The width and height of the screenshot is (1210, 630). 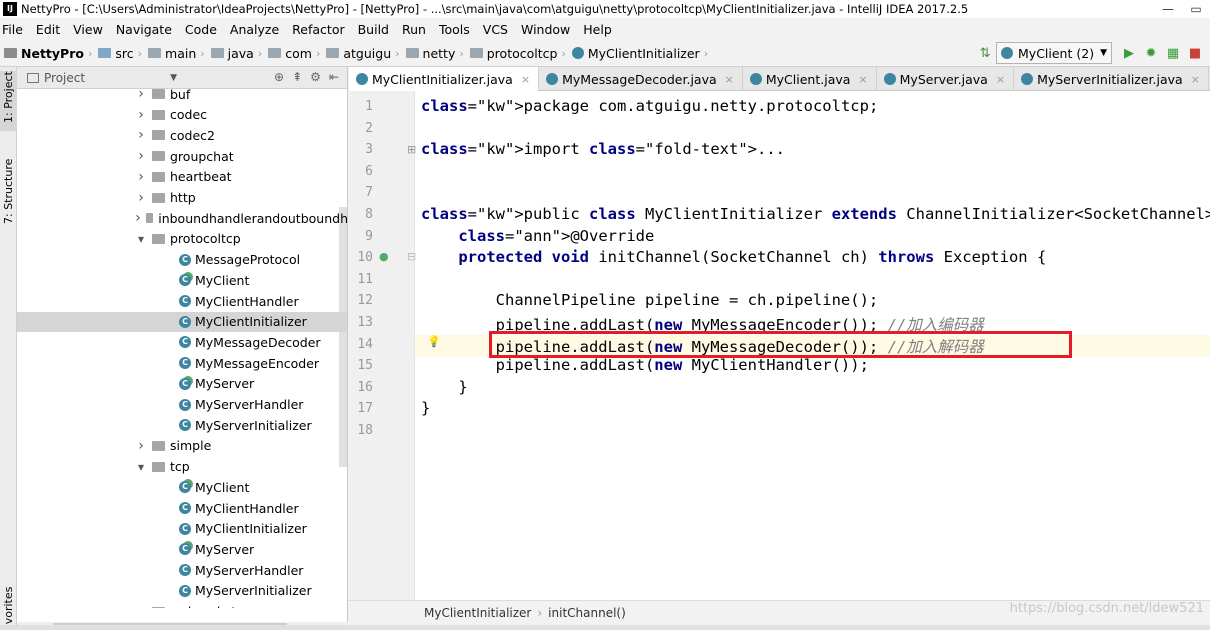 What do you see at coordinates (8, 101) in the screenshot?
I see `project-tool-tab: 1: Project` at bounding box center [8, 101].